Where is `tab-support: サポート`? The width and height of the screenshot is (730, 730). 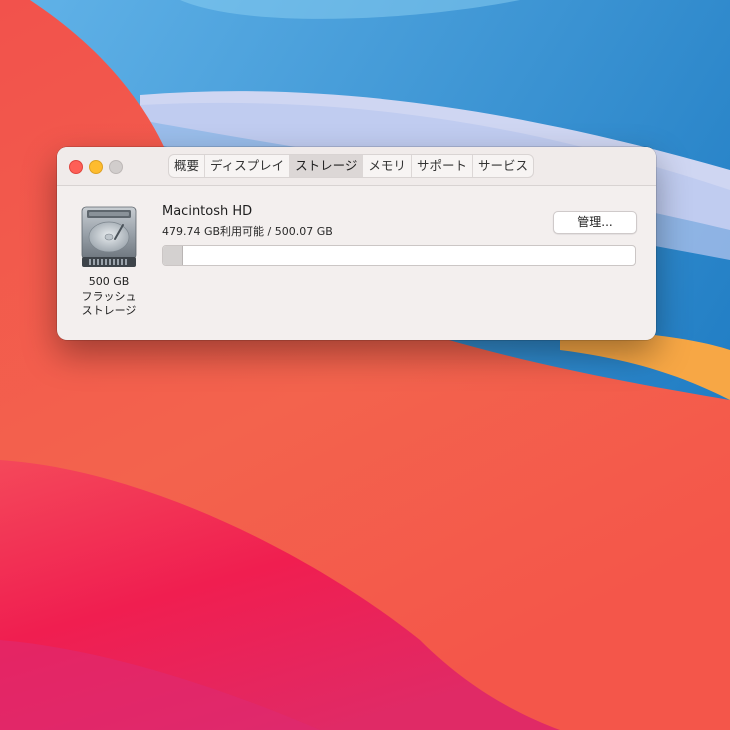
tab-support: サポート is located at coordinates (441, 166).